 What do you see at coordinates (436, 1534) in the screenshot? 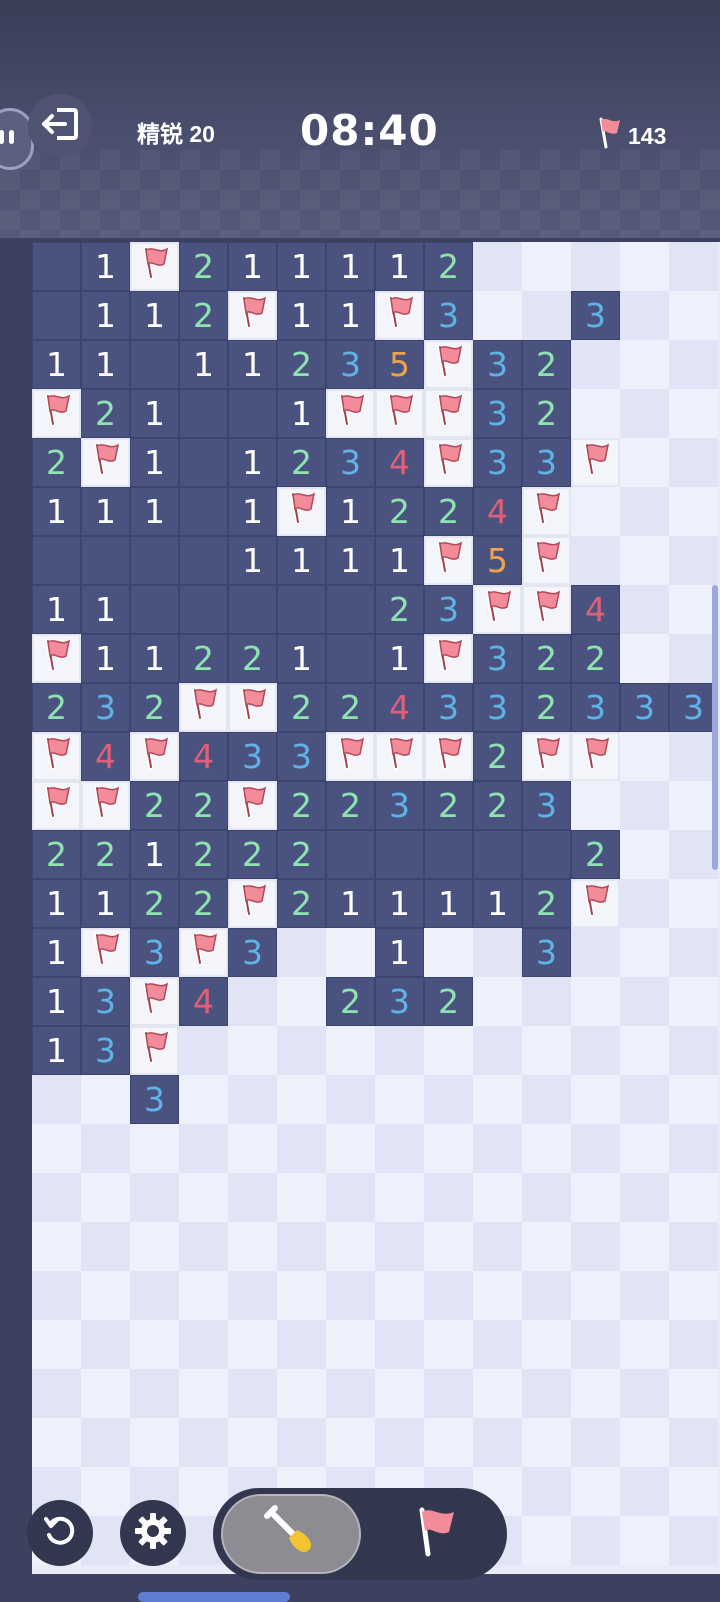
I see `flag-tool-button` at bounding box center [436, 1534].